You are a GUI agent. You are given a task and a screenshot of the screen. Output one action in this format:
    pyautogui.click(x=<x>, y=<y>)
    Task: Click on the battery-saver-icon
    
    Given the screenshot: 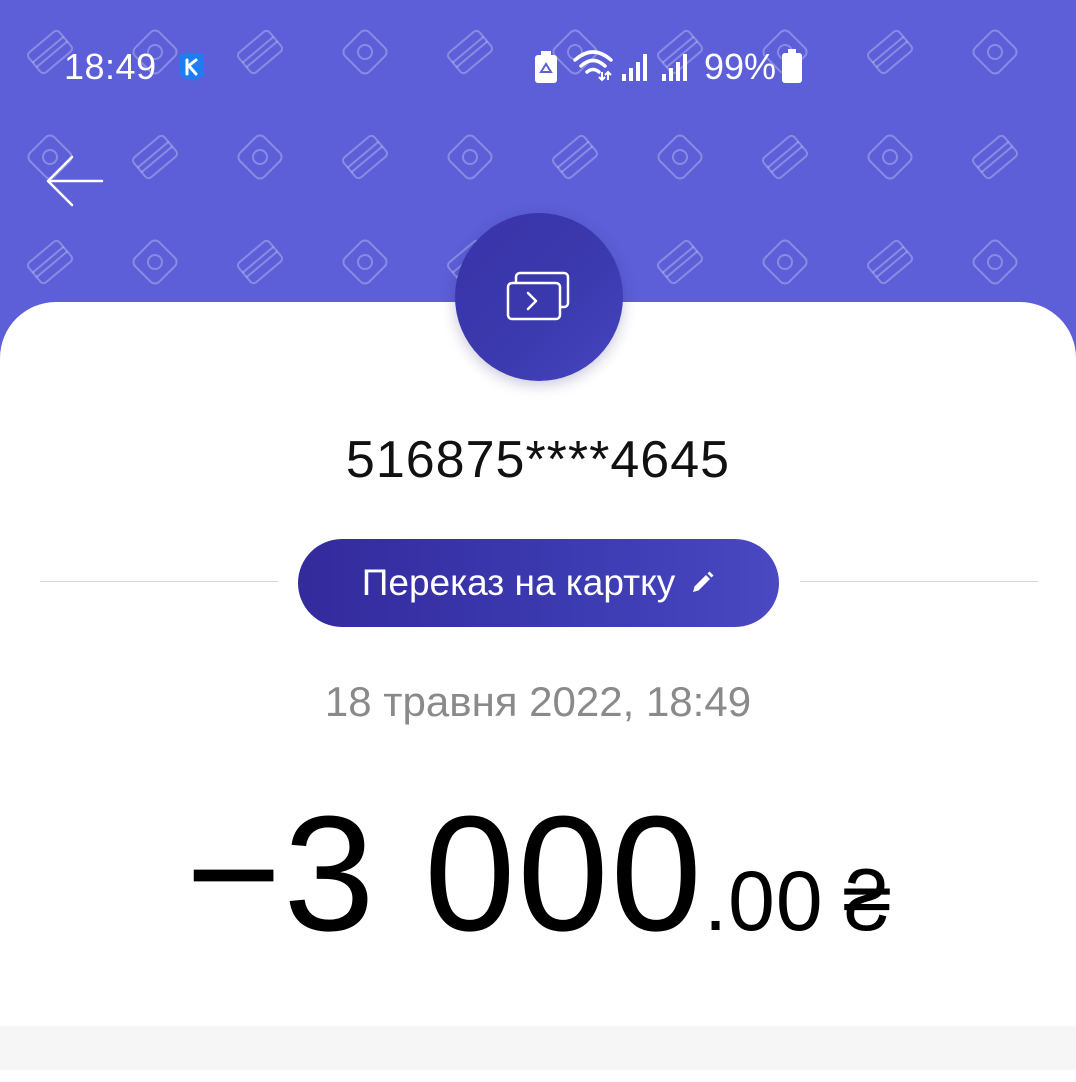 What is the action you would take?
    pyautogui.click(x=546, y=67)
    